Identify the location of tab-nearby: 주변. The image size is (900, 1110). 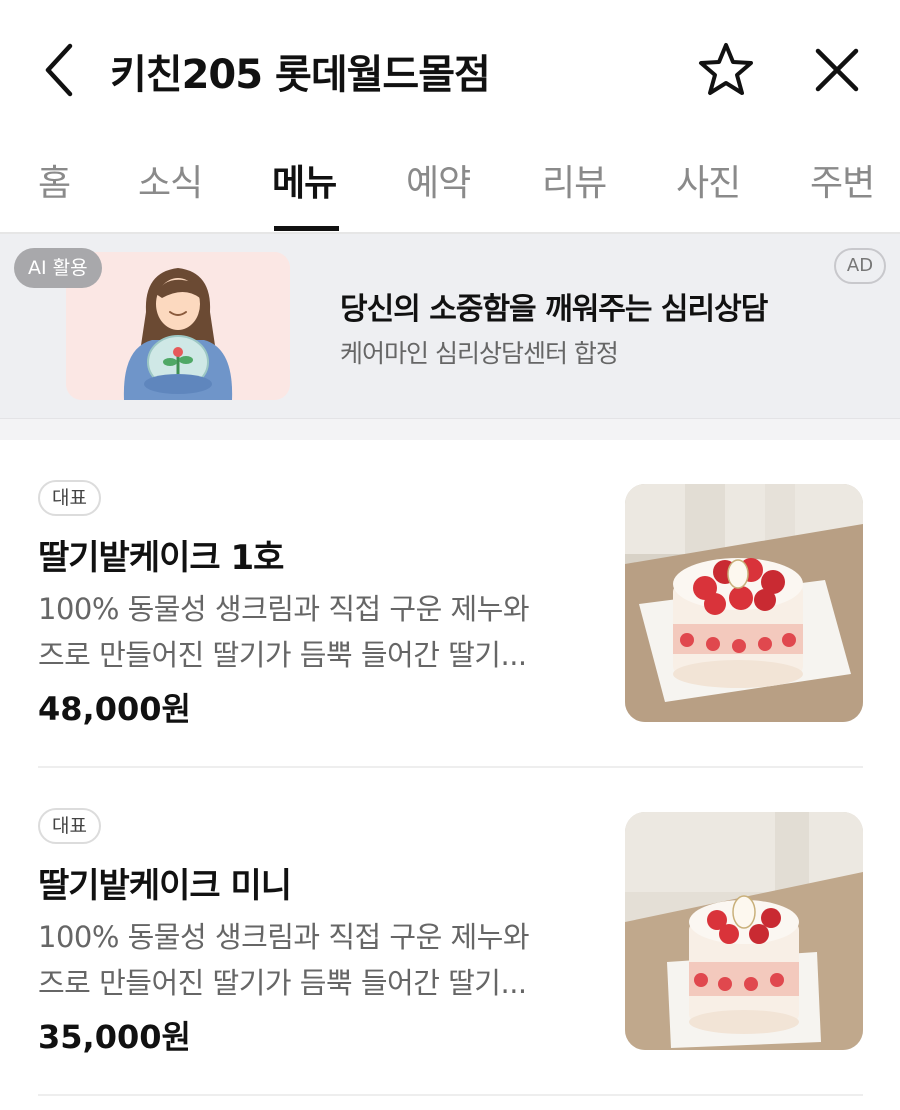
(842, 180).